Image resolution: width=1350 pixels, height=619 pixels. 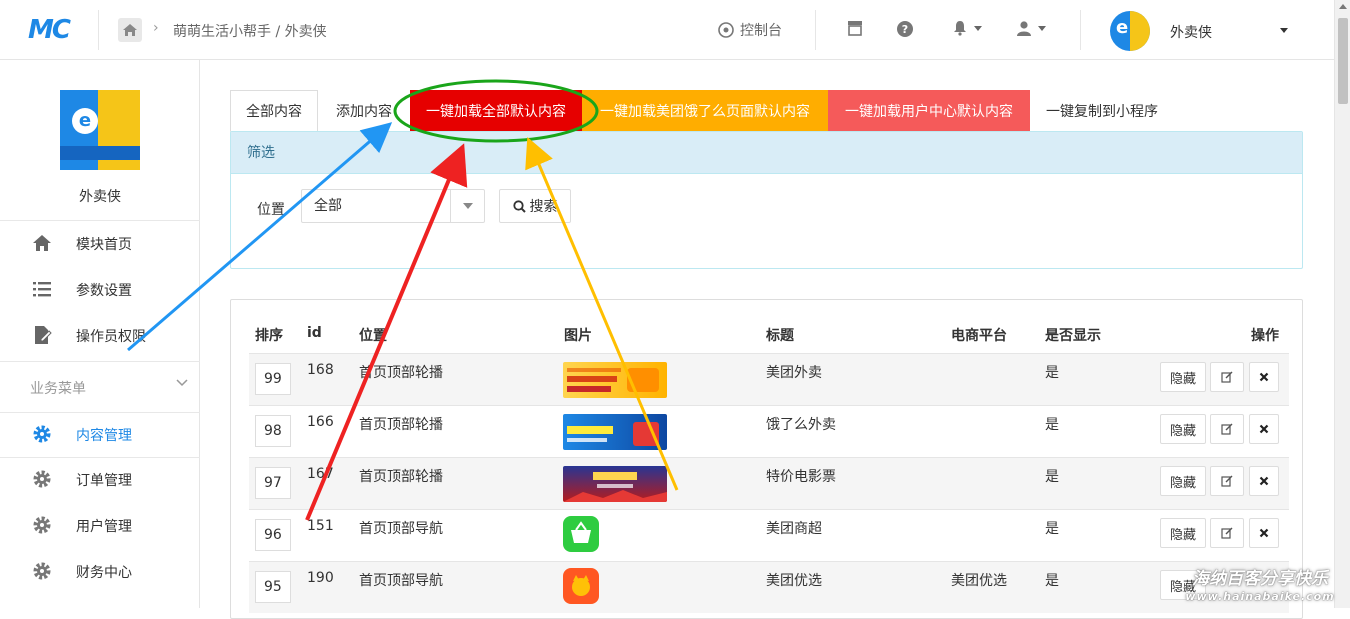 What do you see at coordinates (1073, 336) in the screenshot?
I see `col-header-visible: 是否显示` at bounding box center [1073, 336].